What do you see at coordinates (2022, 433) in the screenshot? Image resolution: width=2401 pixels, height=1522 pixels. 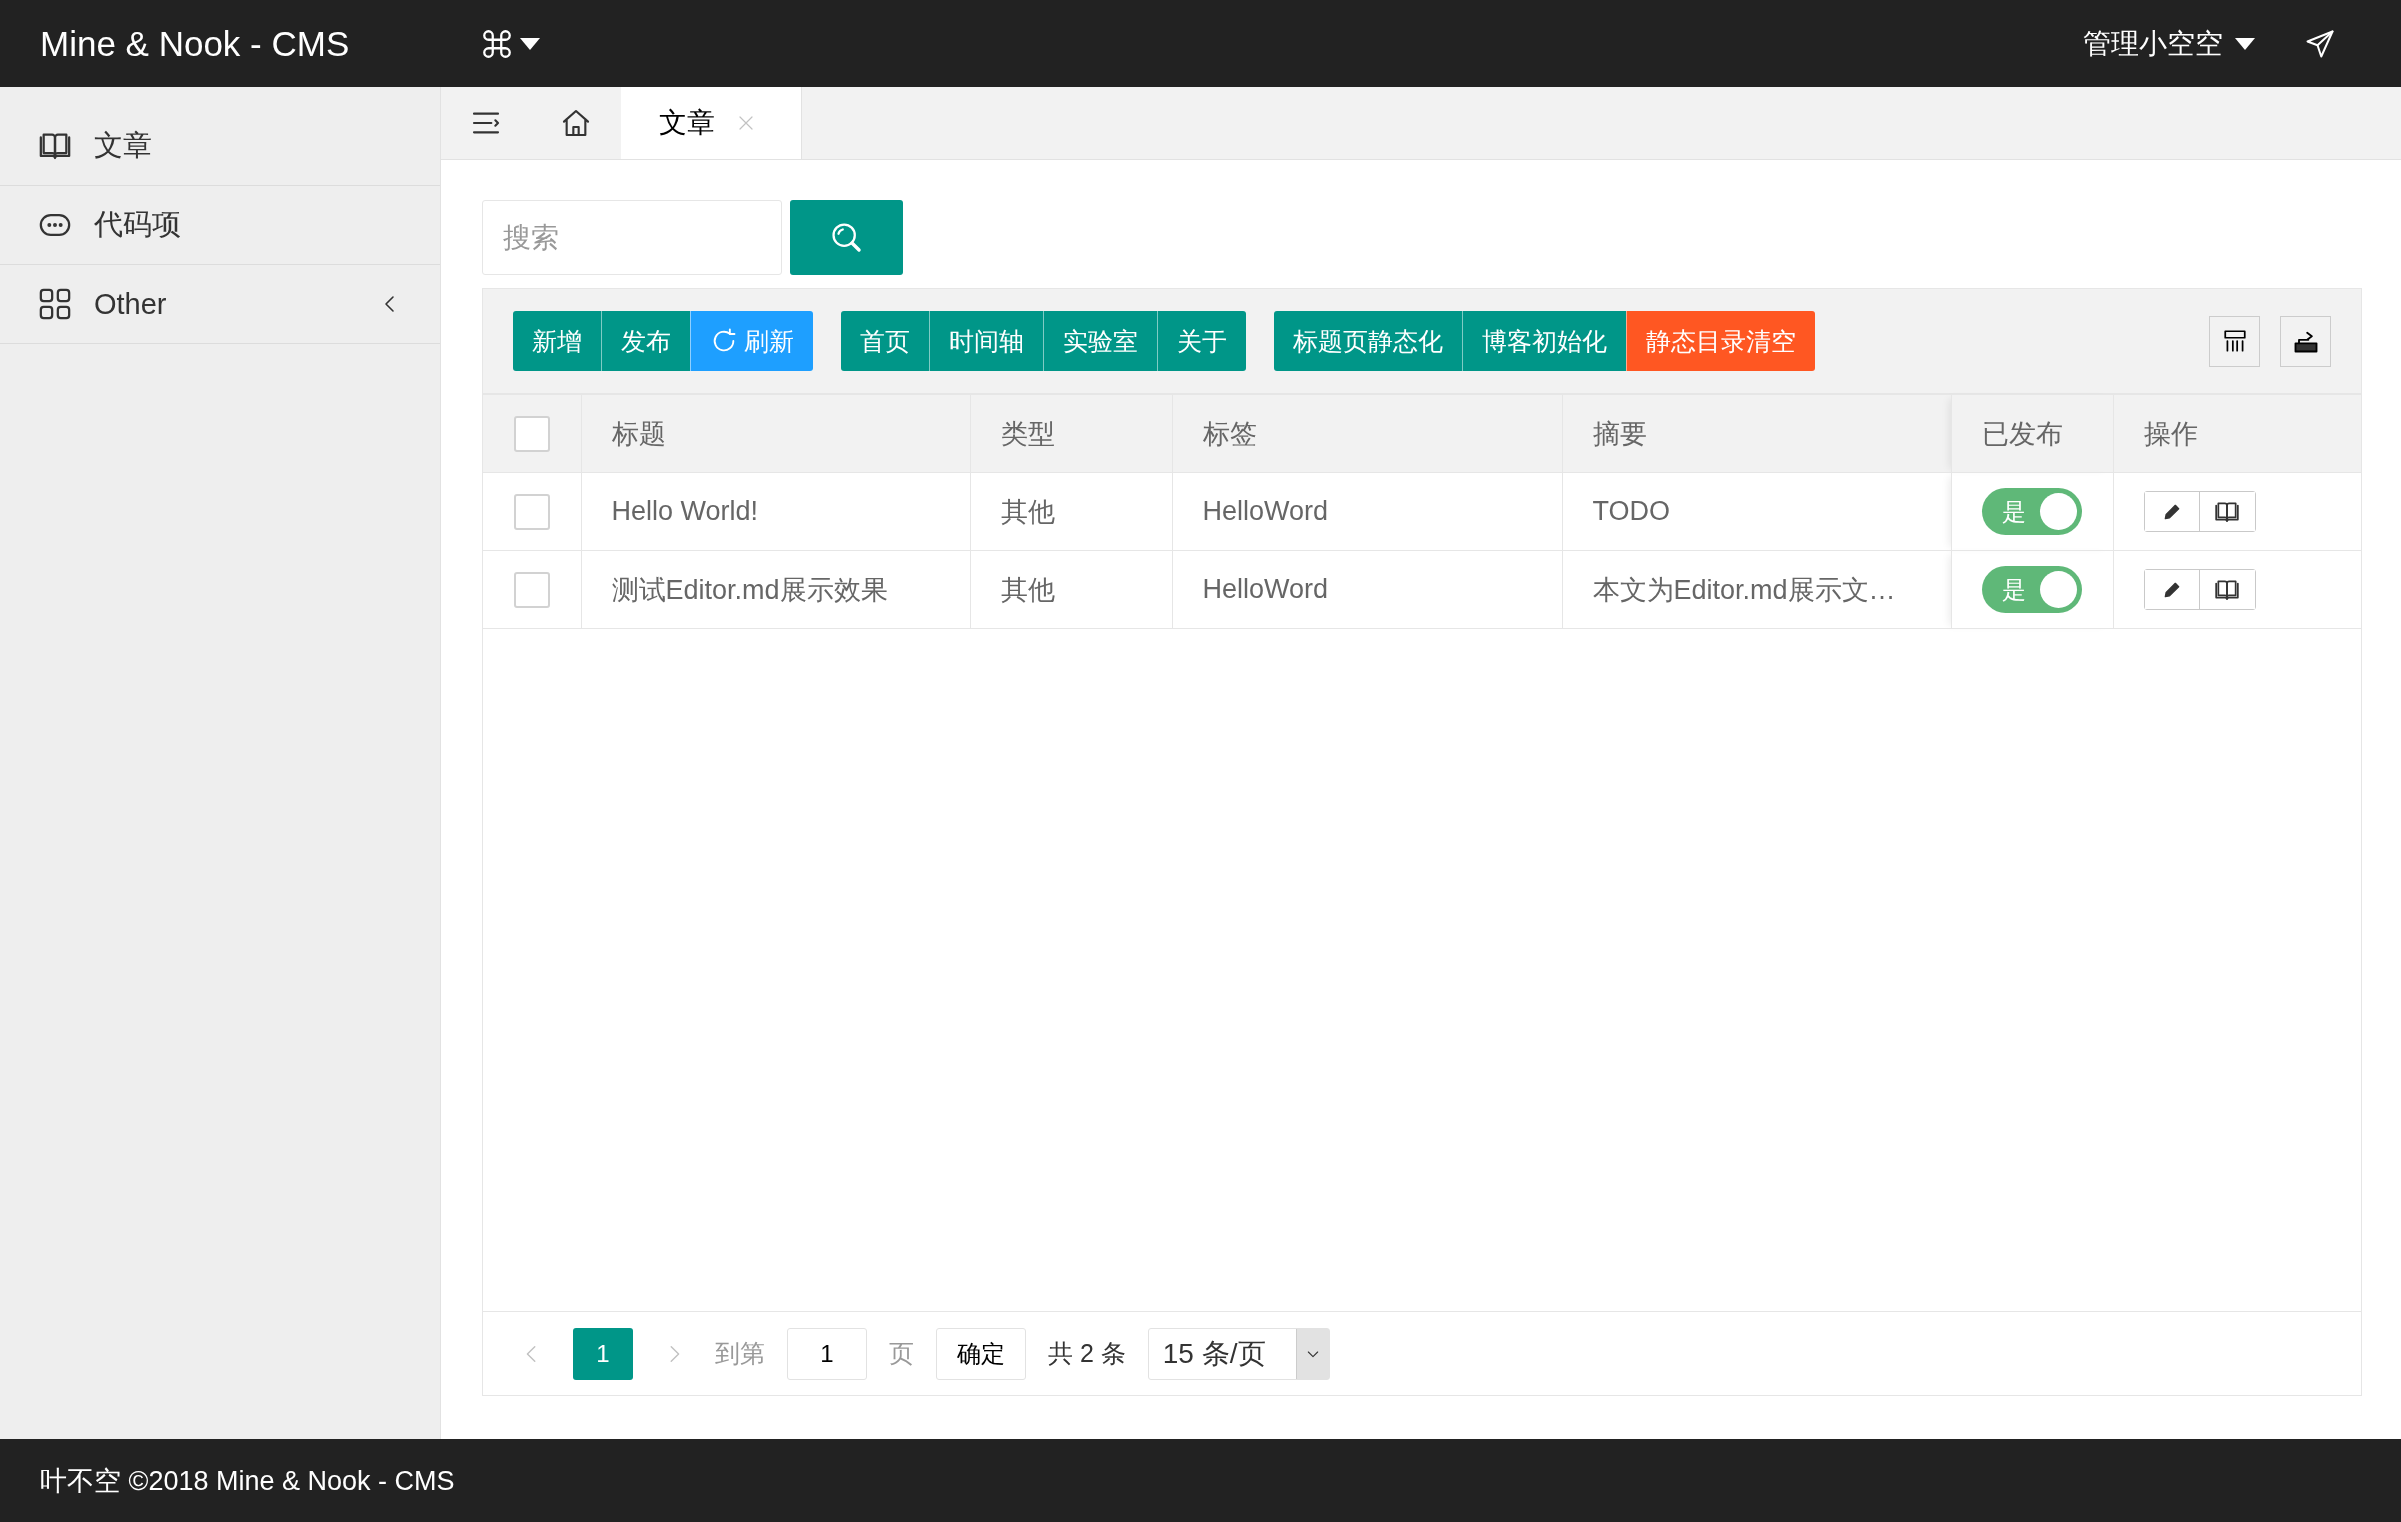 I see `column-header: 已发布` at bounding box center [2022, 433].